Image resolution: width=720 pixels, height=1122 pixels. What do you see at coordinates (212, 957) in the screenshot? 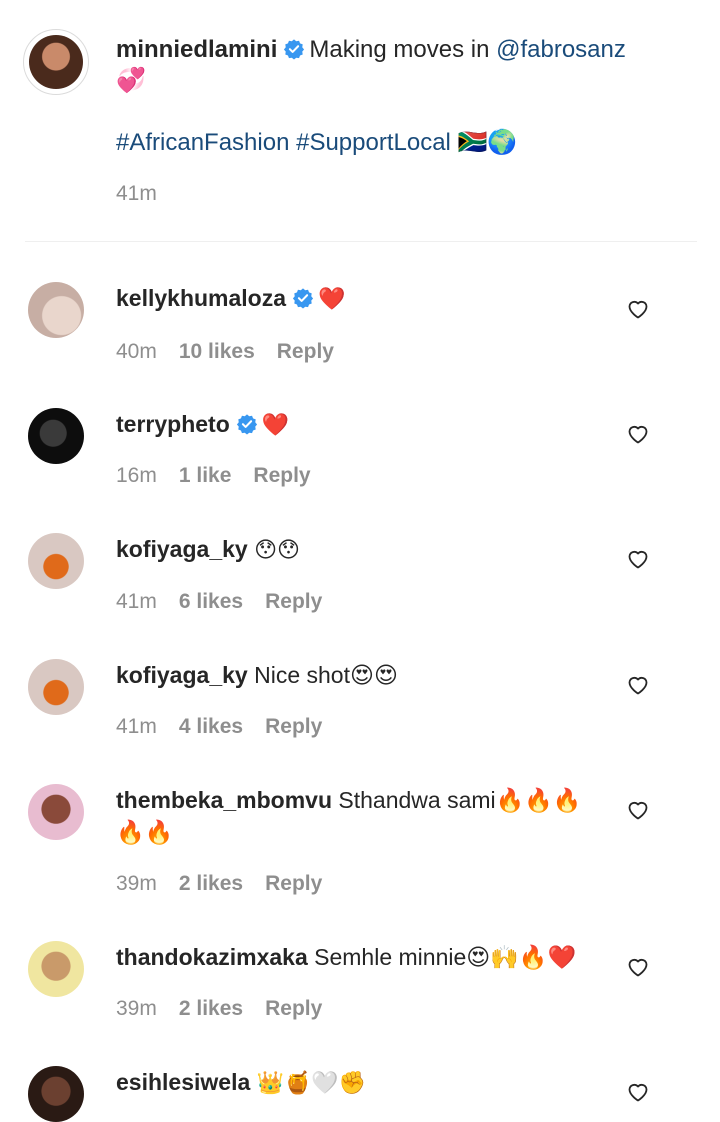
I see `comment-username: thandokazimxaka` at bounding box center [212, 957].